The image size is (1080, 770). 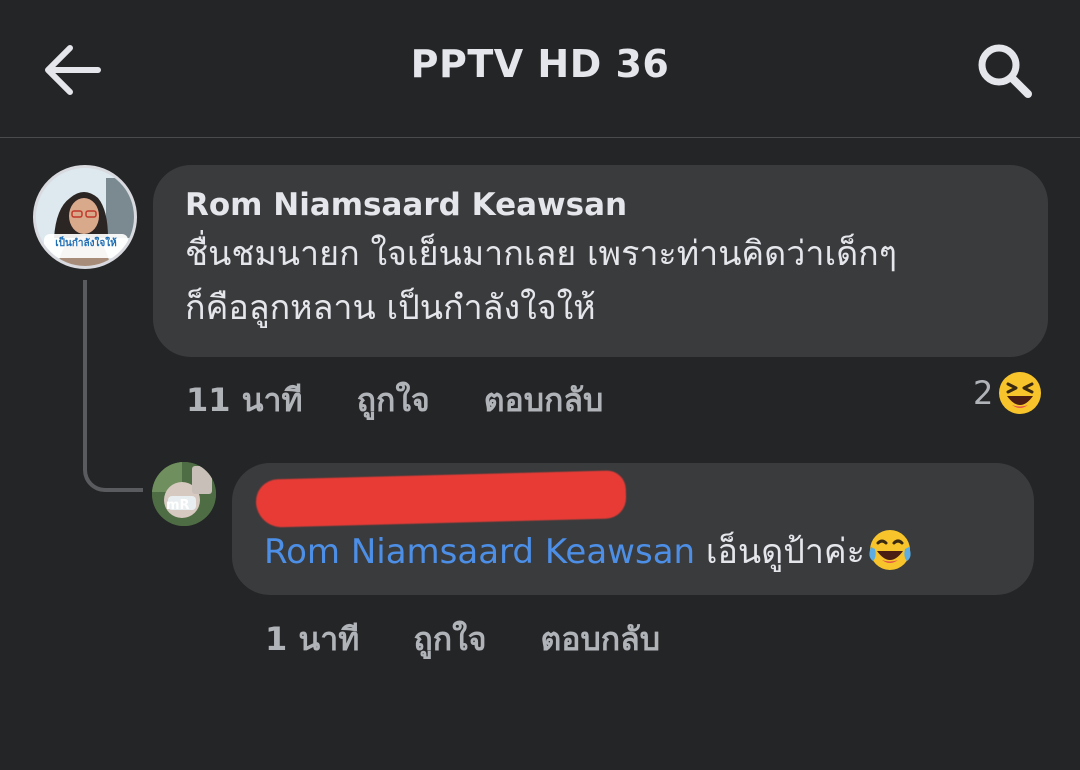 I want to click on reply-bubble: Rom Niamsaard Keawsan เอ็นดูป้าค่ะ, so click(x=633, y=529).